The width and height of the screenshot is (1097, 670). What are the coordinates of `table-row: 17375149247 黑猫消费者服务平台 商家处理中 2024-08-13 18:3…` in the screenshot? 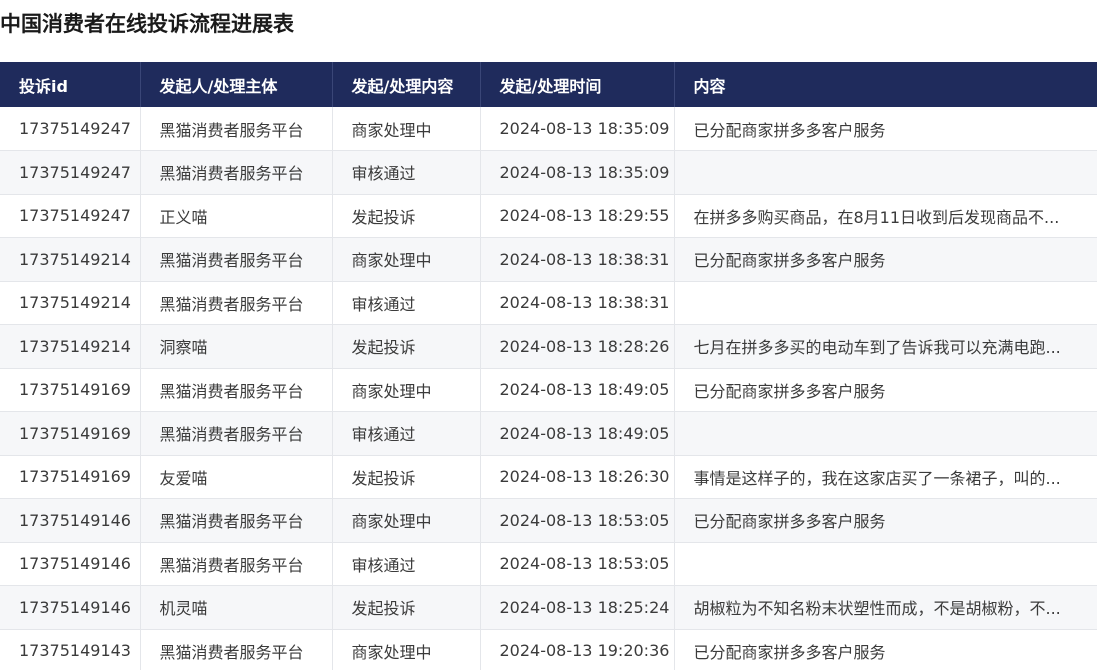 It's located at (548, 129).